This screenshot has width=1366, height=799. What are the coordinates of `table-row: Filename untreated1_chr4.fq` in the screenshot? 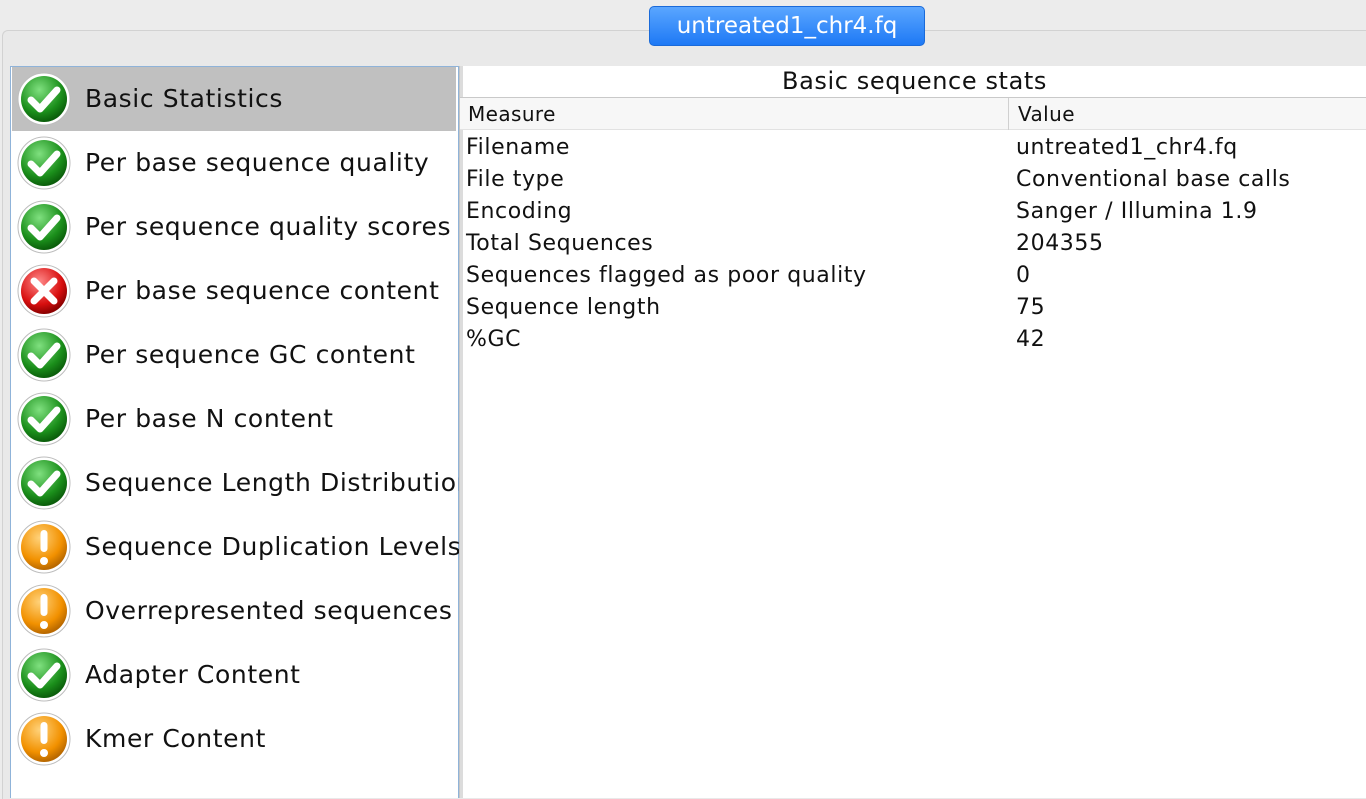 It's located at (914, 148).